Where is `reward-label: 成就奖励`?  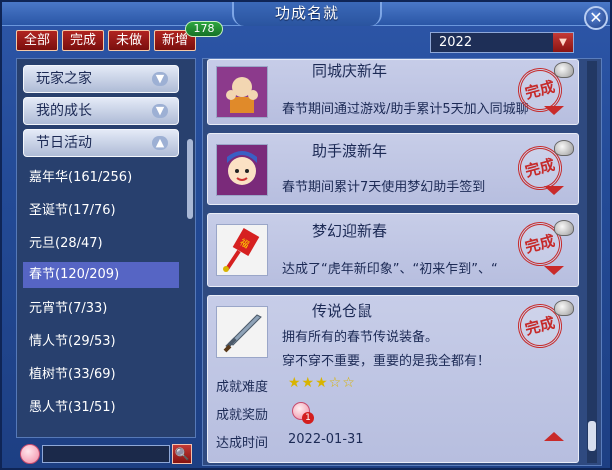
reward-label: 成就奖励 is located at coordinates (242, 415).